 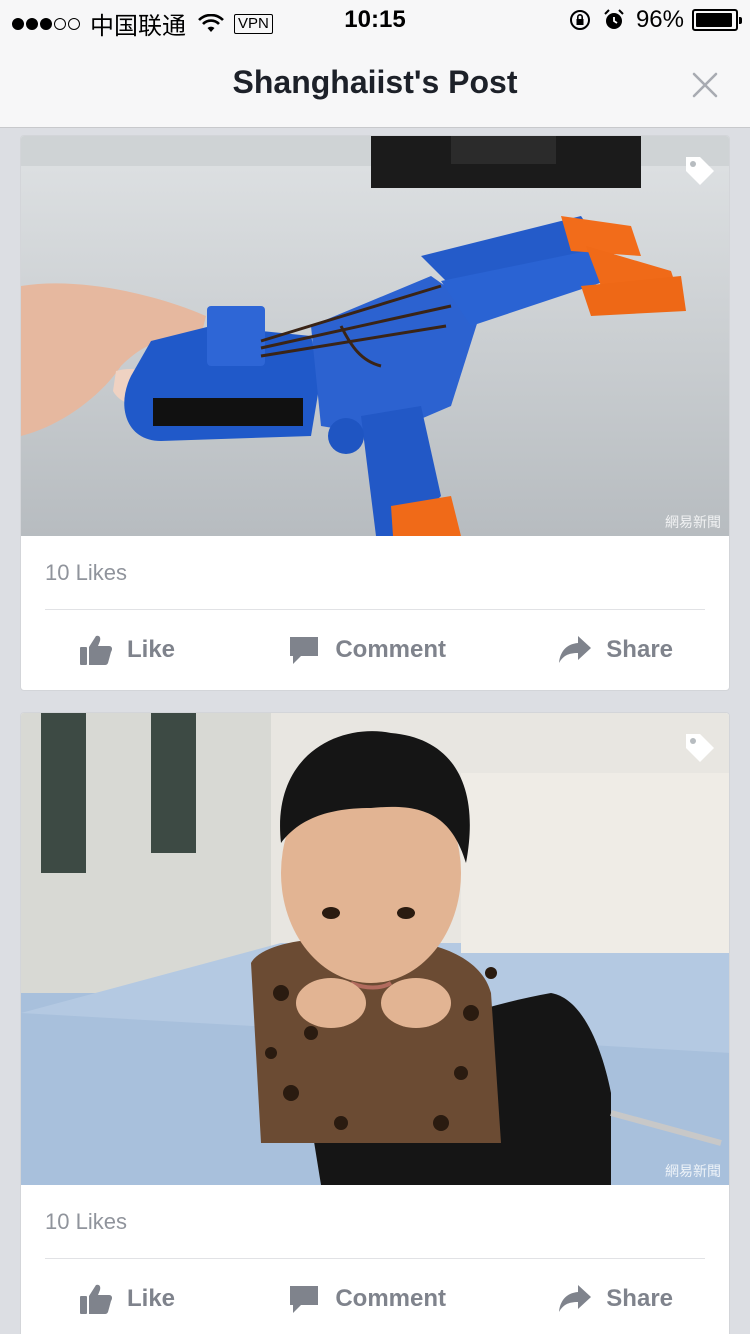 I want to click on close-icon, so click(x=705, y=85).